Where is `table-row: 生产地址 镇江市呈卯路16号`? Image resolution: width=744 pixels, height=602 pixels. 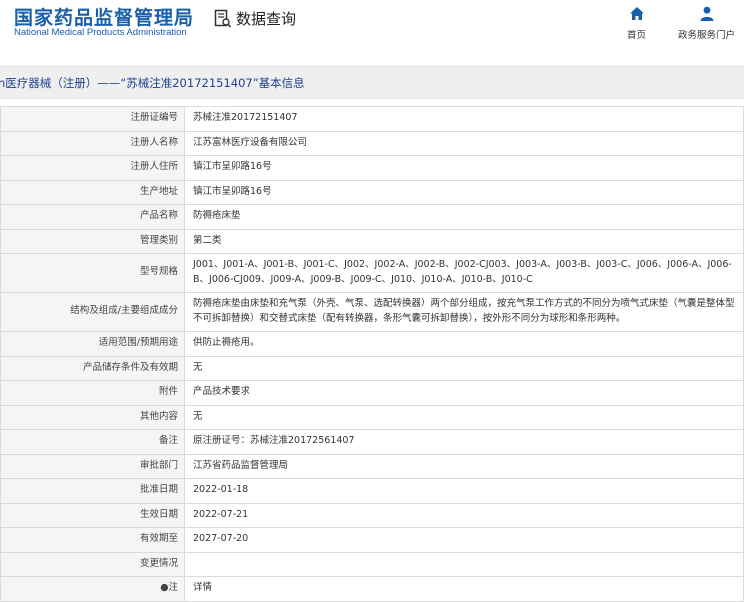
table-row: 生产地址 镇江市呈卯路16号 is located at coordinates (372, 192).